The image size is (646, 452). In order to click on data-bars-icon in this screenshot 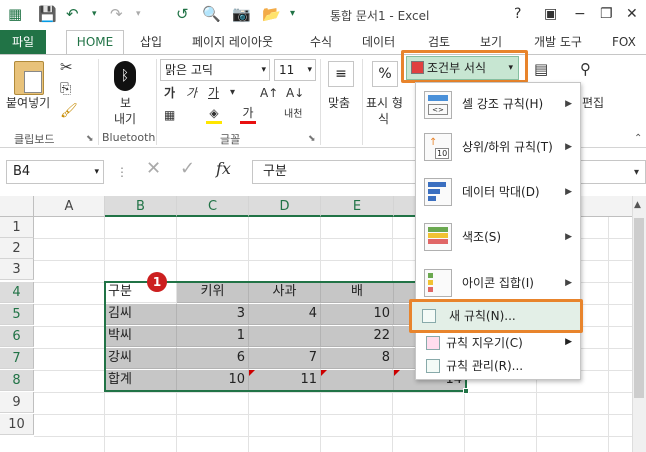, I will do `click(438, 192)`.